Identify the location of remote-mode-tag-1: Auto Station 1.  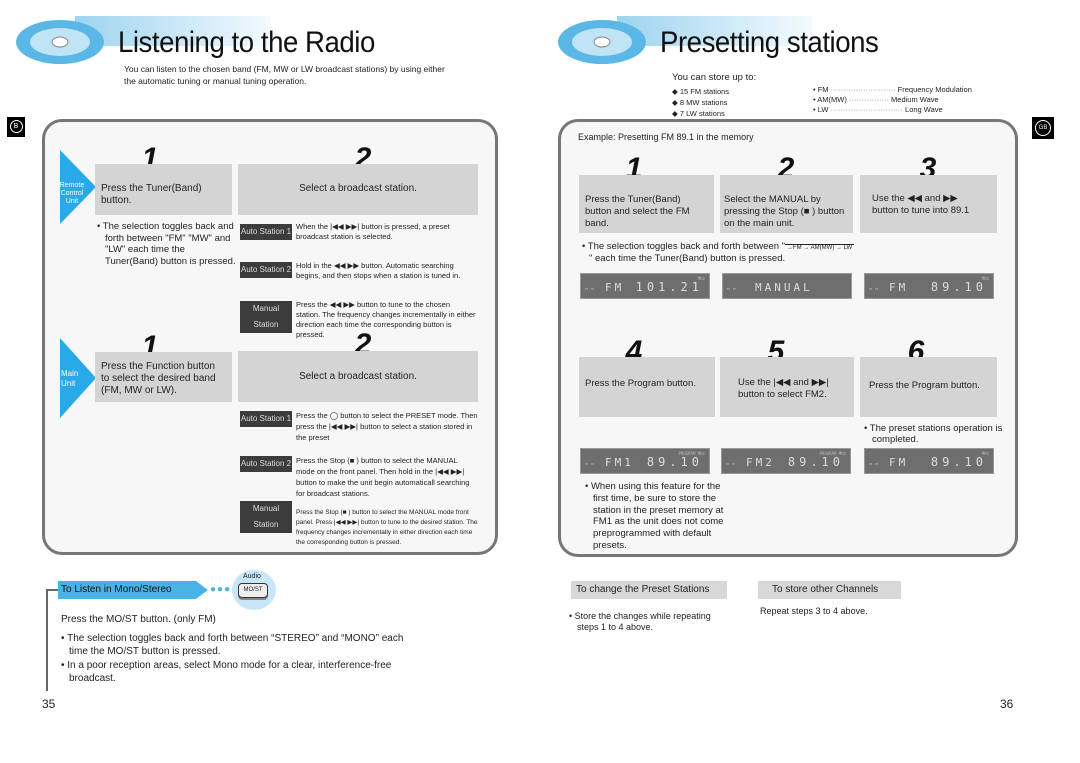
(266, 232).